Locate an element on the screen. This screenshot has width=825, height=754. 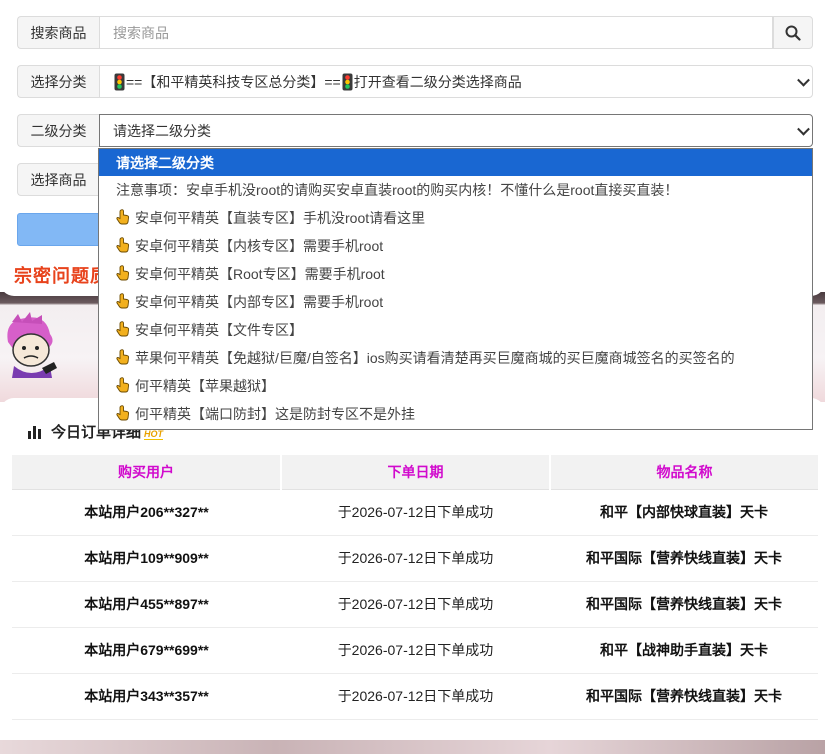
order-user: 本站用户206**327** is located at coordinates (146, 512).